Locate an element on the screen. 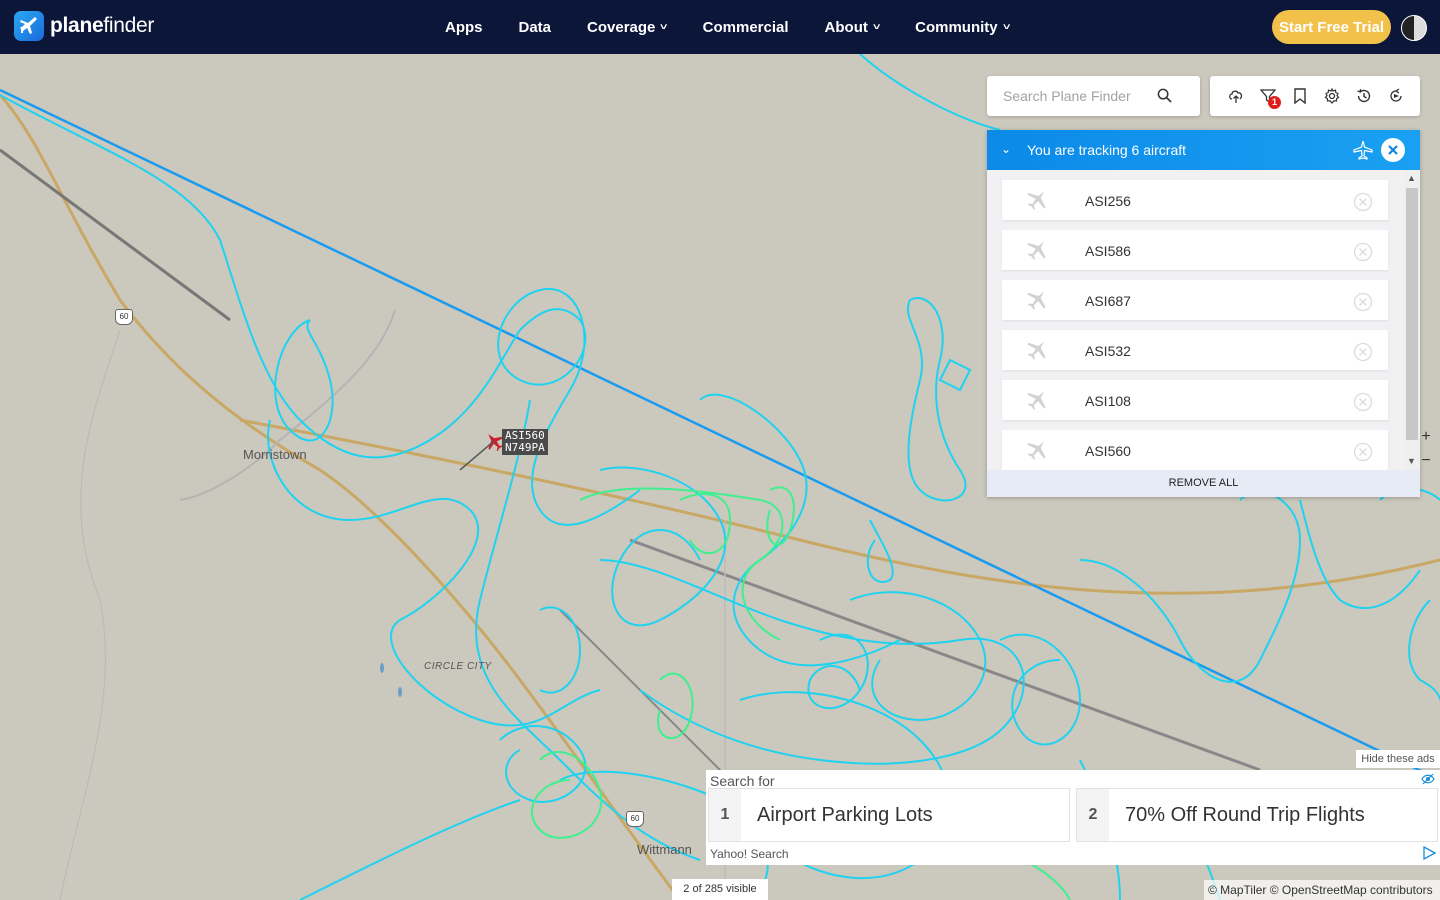  ad-link-item: 1 Airport Parking Lots is located at coordinates (889, 815).